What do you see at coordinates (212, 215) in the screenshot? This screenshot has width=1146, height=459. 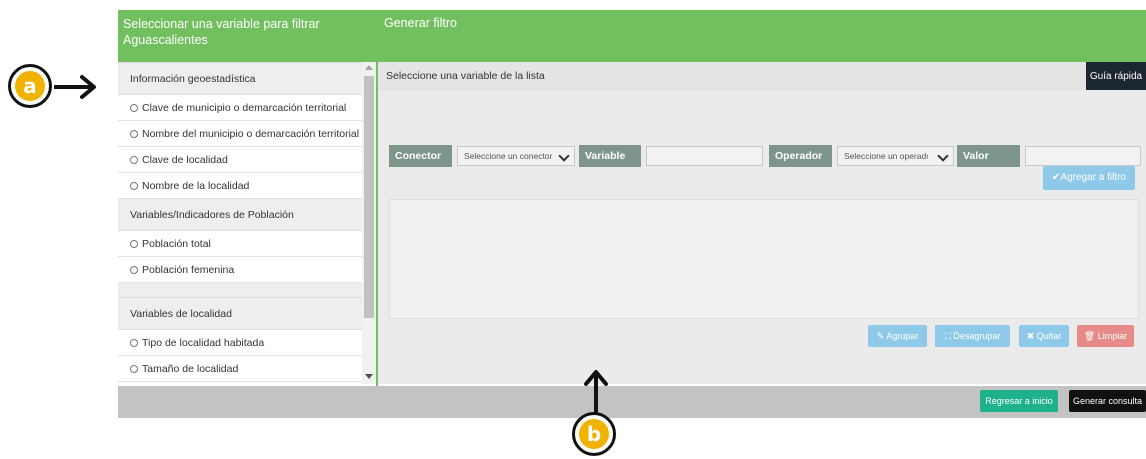 I see `category-label: Variables/Indicadores de Población` at bounding box center [212, 215].